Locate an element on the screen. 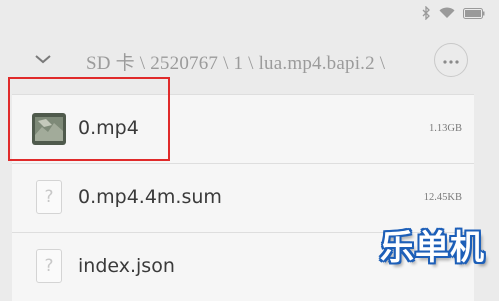  file-name: 0.mp4.4m.sum is located at coordinates (150, 197).